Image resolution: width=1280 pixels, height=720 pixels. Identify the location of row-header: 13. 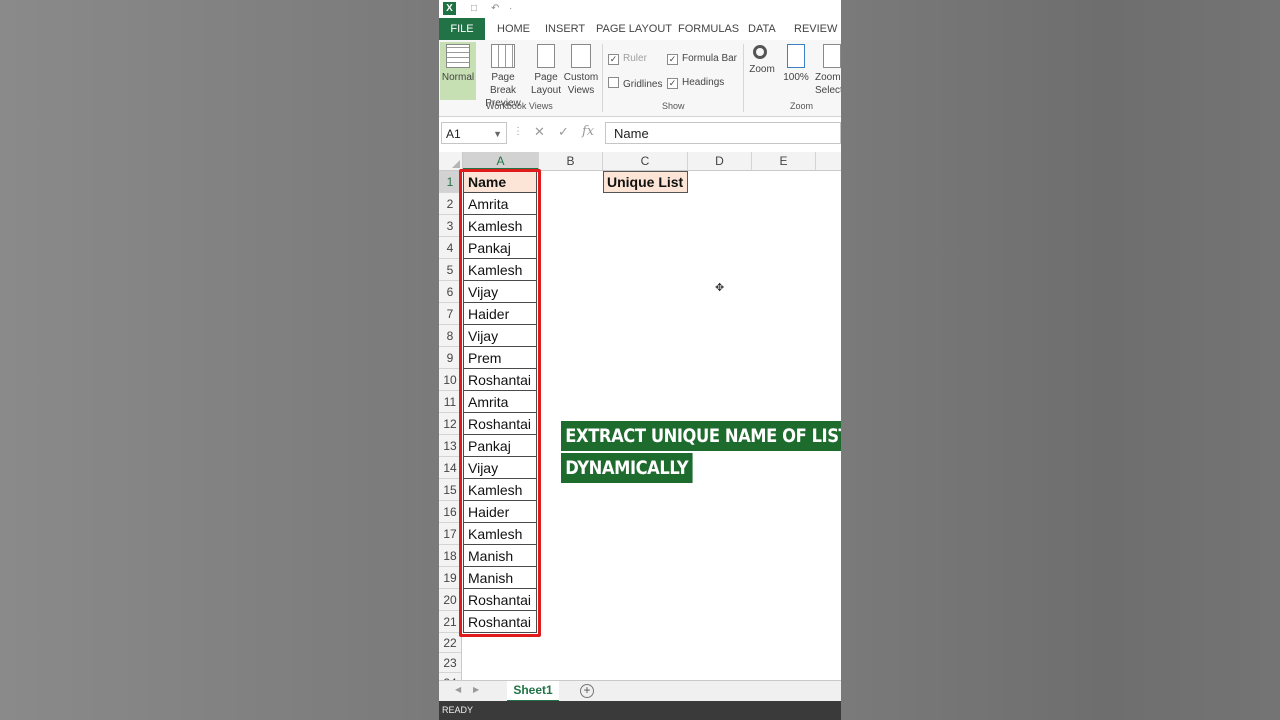
(450, 446).